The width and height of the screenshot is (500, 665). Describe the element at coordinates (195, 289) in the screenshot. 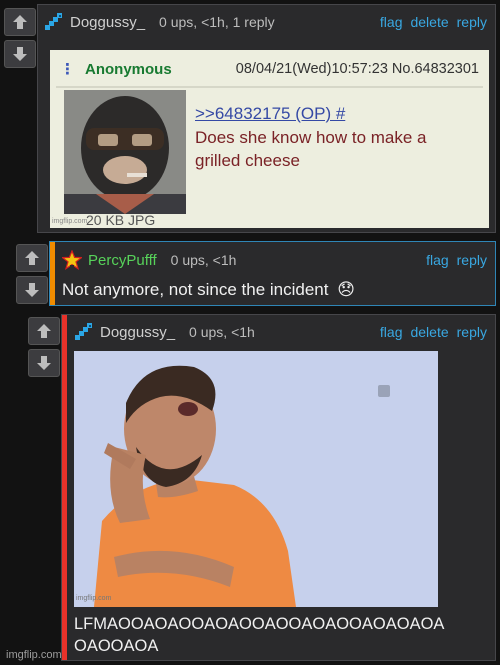

I see `comment-text-content: Not anymore, not since the incident` at that location.